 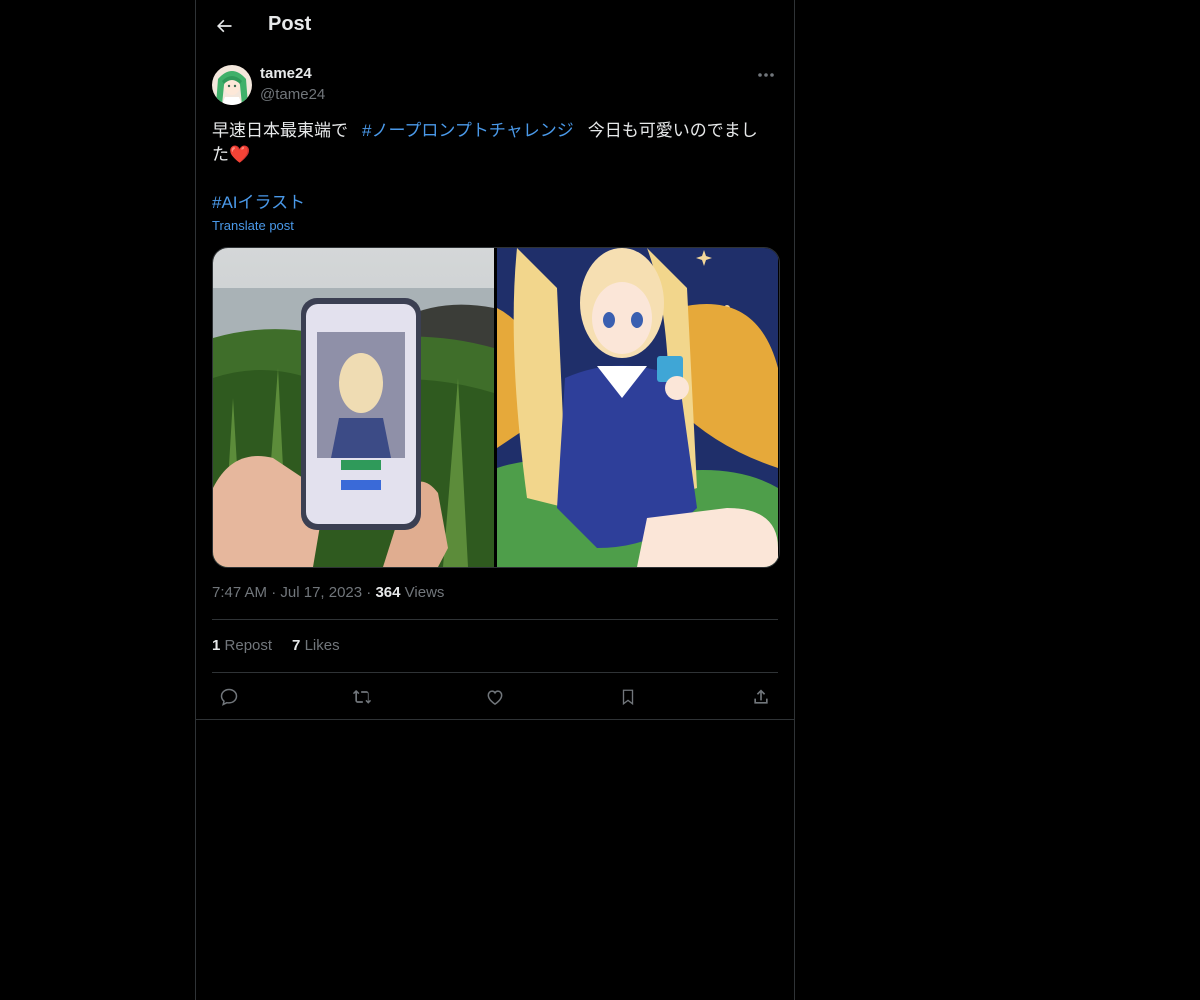 I want to click on reposts-stat: 1 Repost, so click(x=242, y=645).